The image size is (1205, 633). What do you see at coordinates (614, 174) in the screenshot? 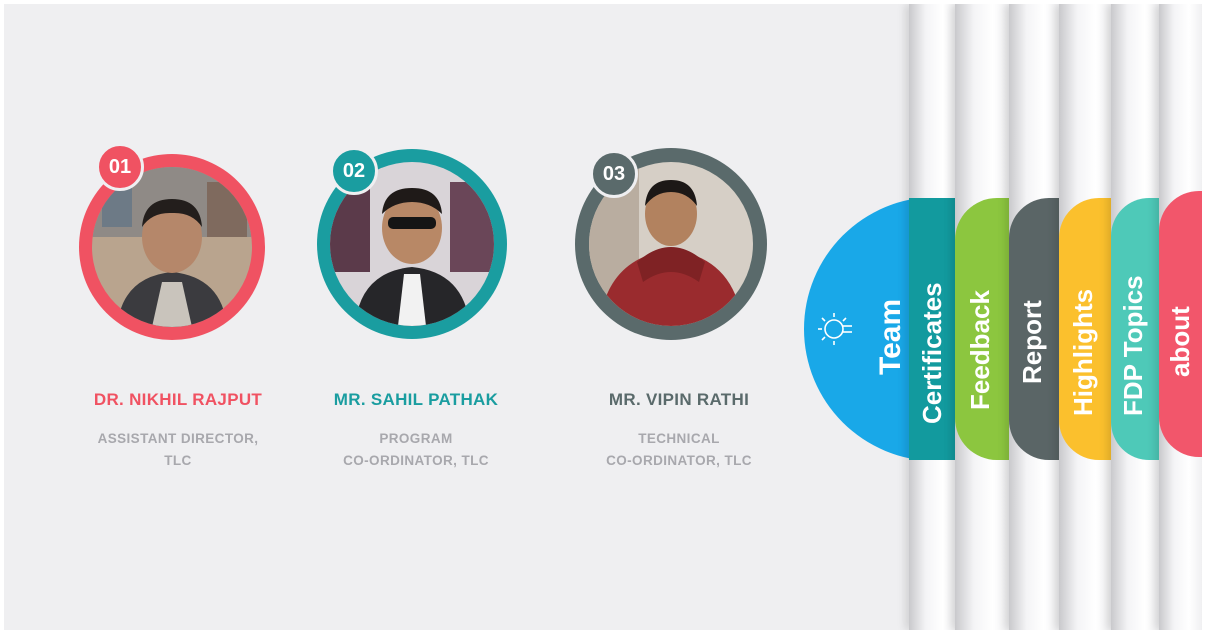
I see `member-number-badge: 03` at bounding box center [614, 174].